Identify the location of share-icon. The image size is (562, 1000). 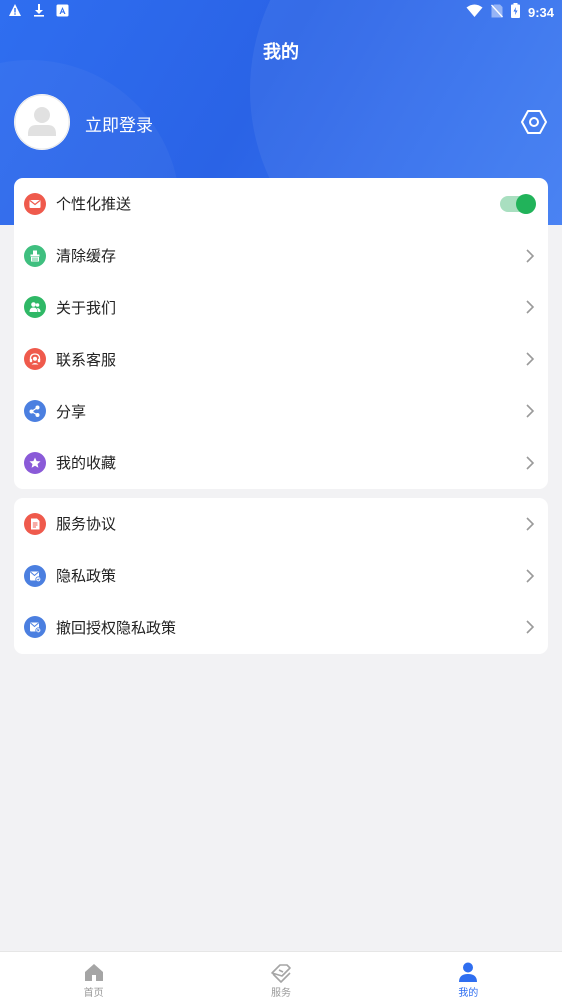
(35, 411).